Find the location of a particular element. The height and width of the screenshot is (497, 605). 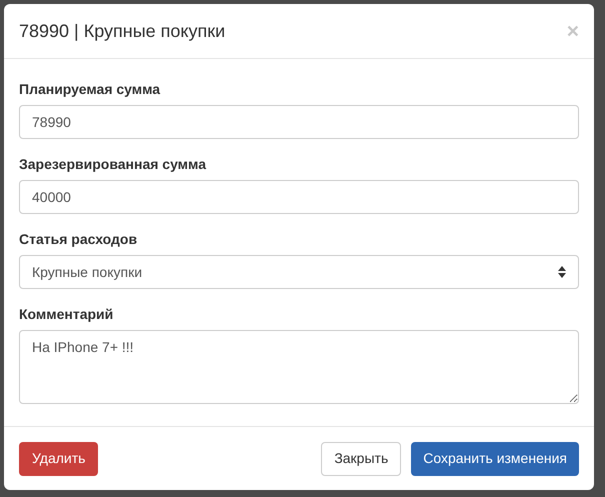

save-button: Сохранить изменения is located at coordinates (495, 459).